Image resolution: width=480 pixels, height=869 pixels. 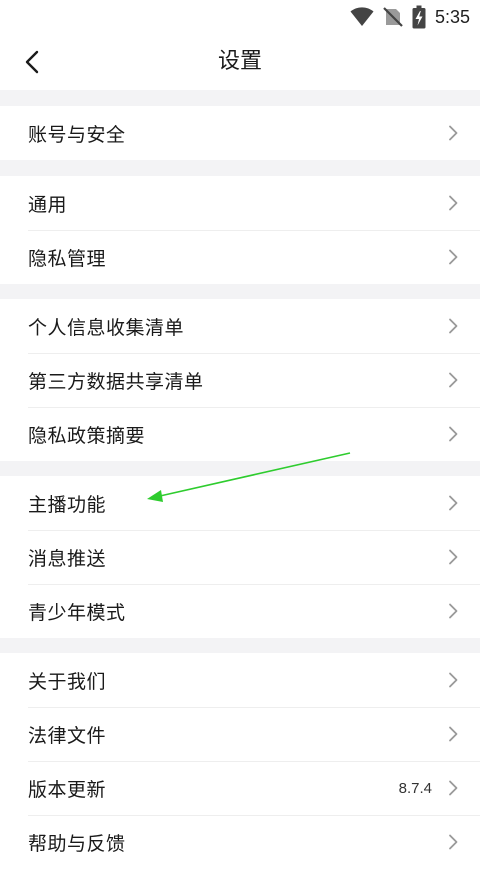 What do you see at coordinates (240, 17) in the screenshot?
I see `status-bar: 5:35` at bounding box center [240, 17].